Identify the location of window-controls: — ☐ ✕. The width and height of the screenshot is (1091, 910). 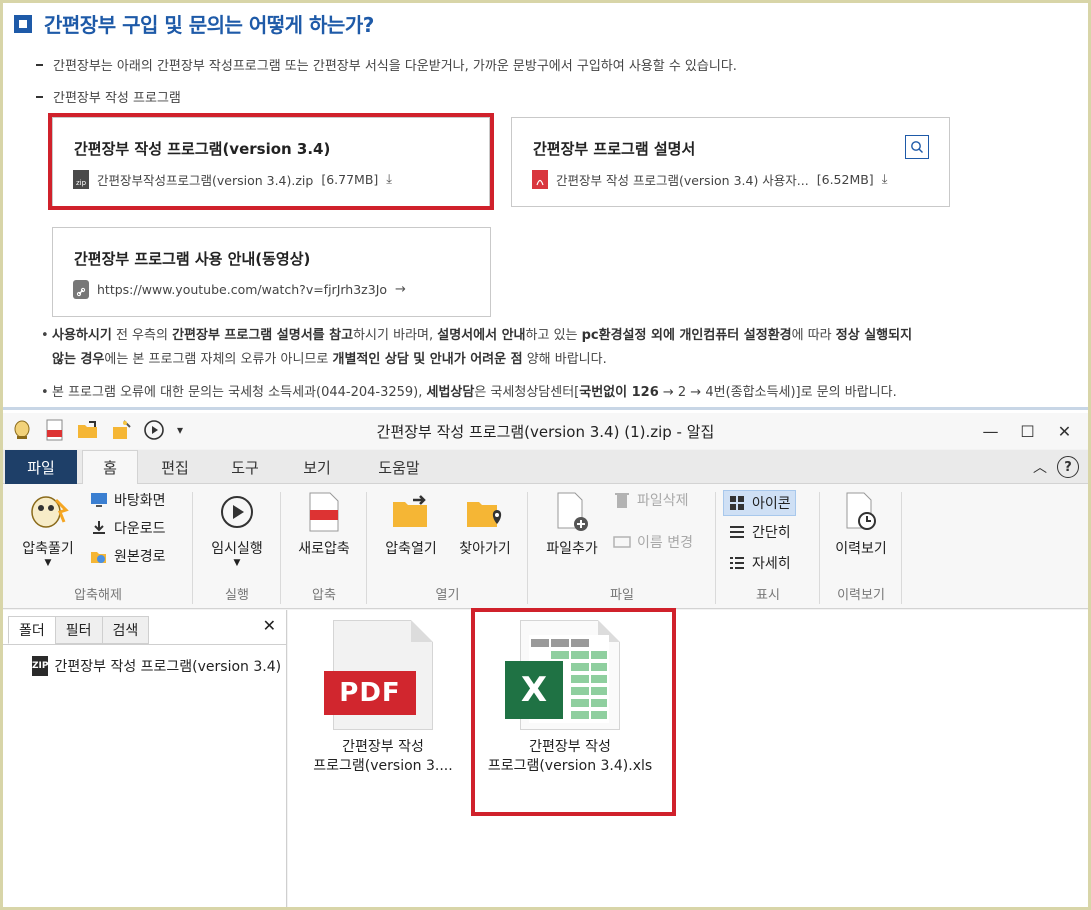
(1027, 431).